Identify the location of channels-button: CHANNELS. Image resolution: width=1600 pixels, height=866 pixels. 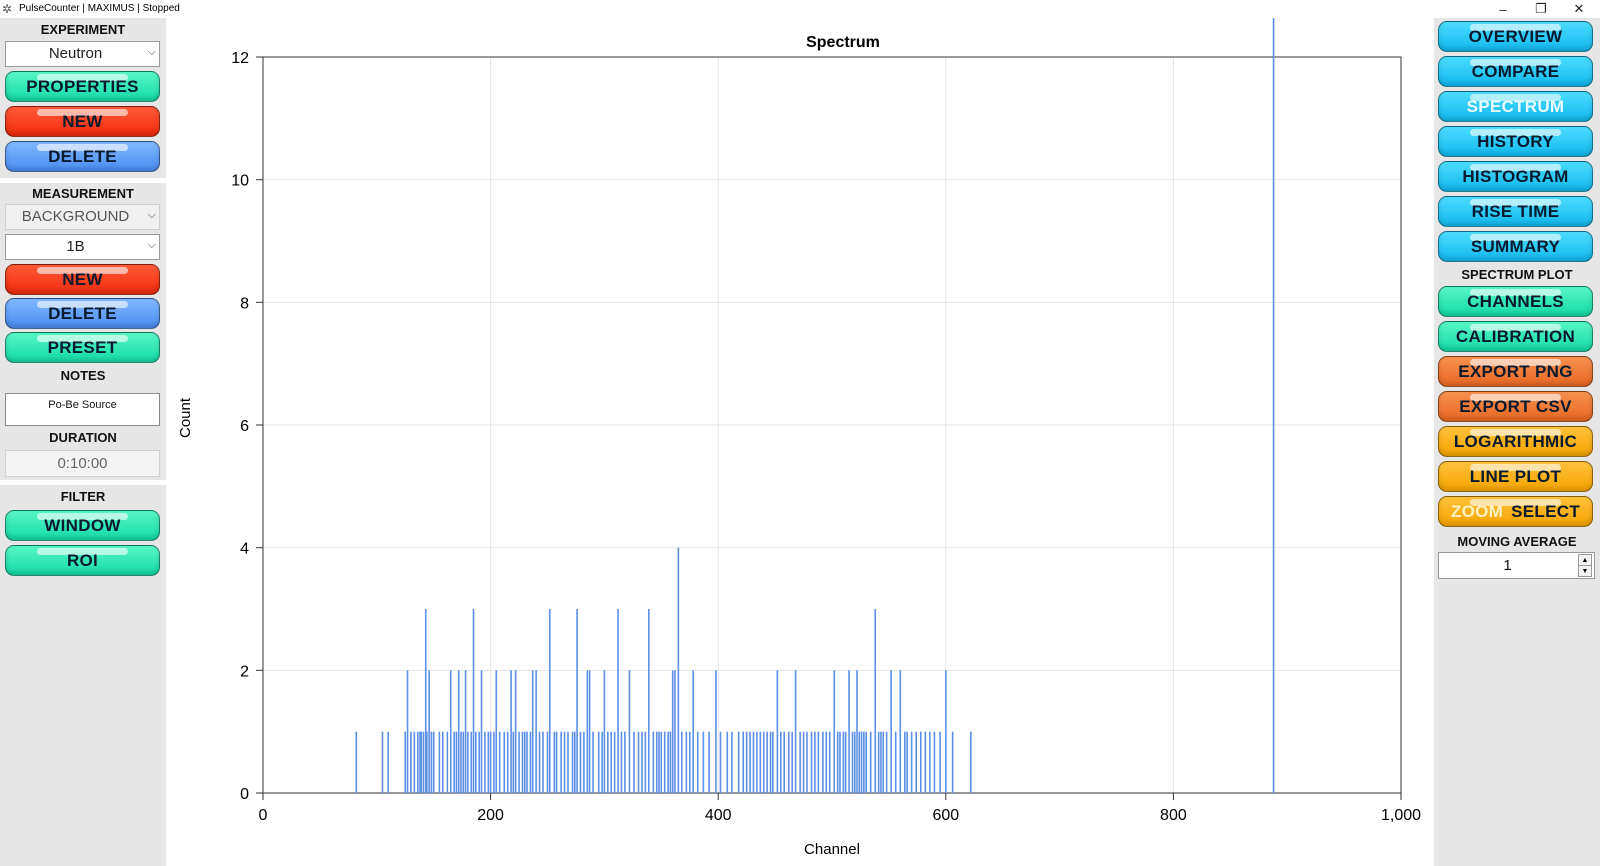
(1515, 301).